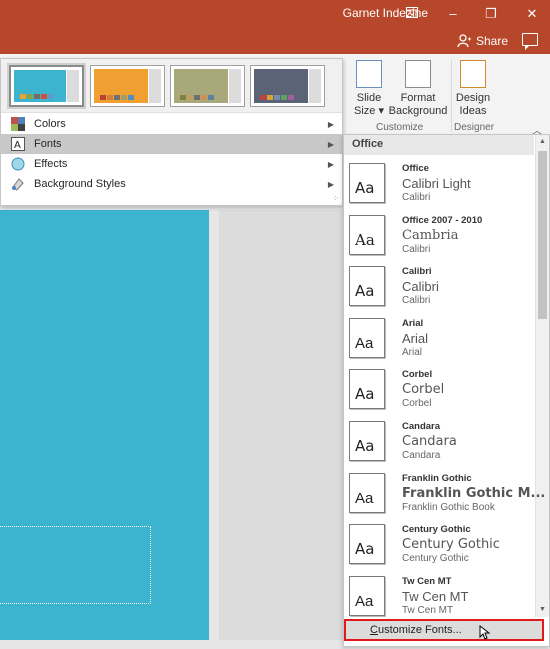 Image resolution: width=550 pixels, height=649 pixels. Describe the element at coordinates (415, 338) in the screenshot. I see `font-heading-name: Arial` at that location.